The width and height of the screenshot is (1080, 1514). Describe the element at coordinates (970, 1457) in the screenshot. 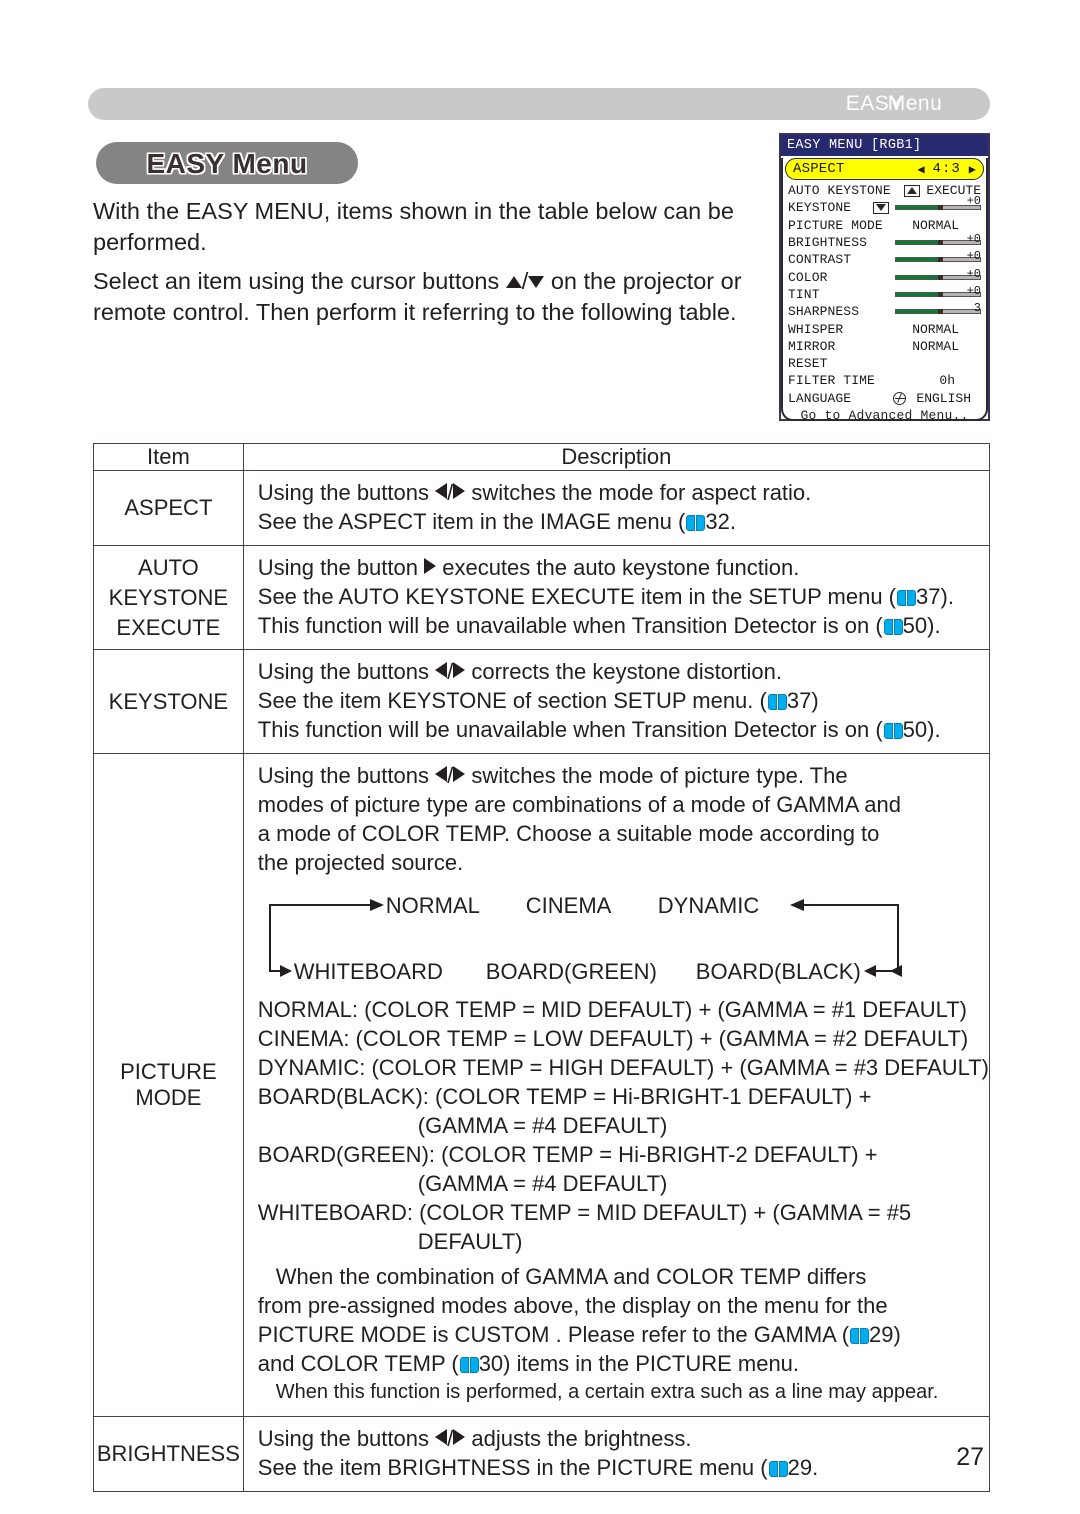

I see `page-number: 27` at that location.